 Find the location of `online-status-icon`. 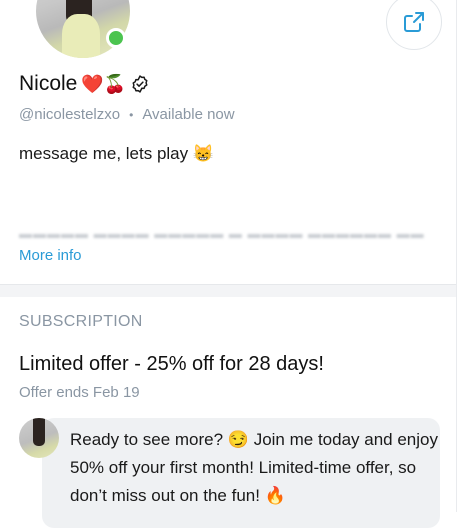

online-status-icon is located at coordinates (116, 38).